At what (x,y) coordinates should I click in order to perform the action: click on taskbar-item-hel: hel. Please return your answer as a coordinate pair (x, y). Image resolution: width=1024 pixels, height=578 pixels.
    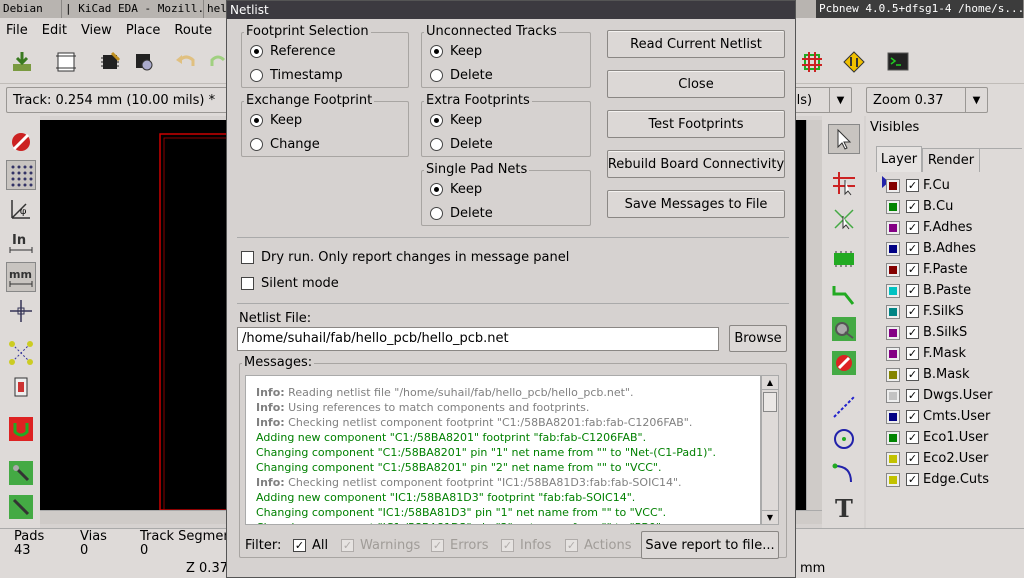
    Looking at the image, I should click on (216, 9).